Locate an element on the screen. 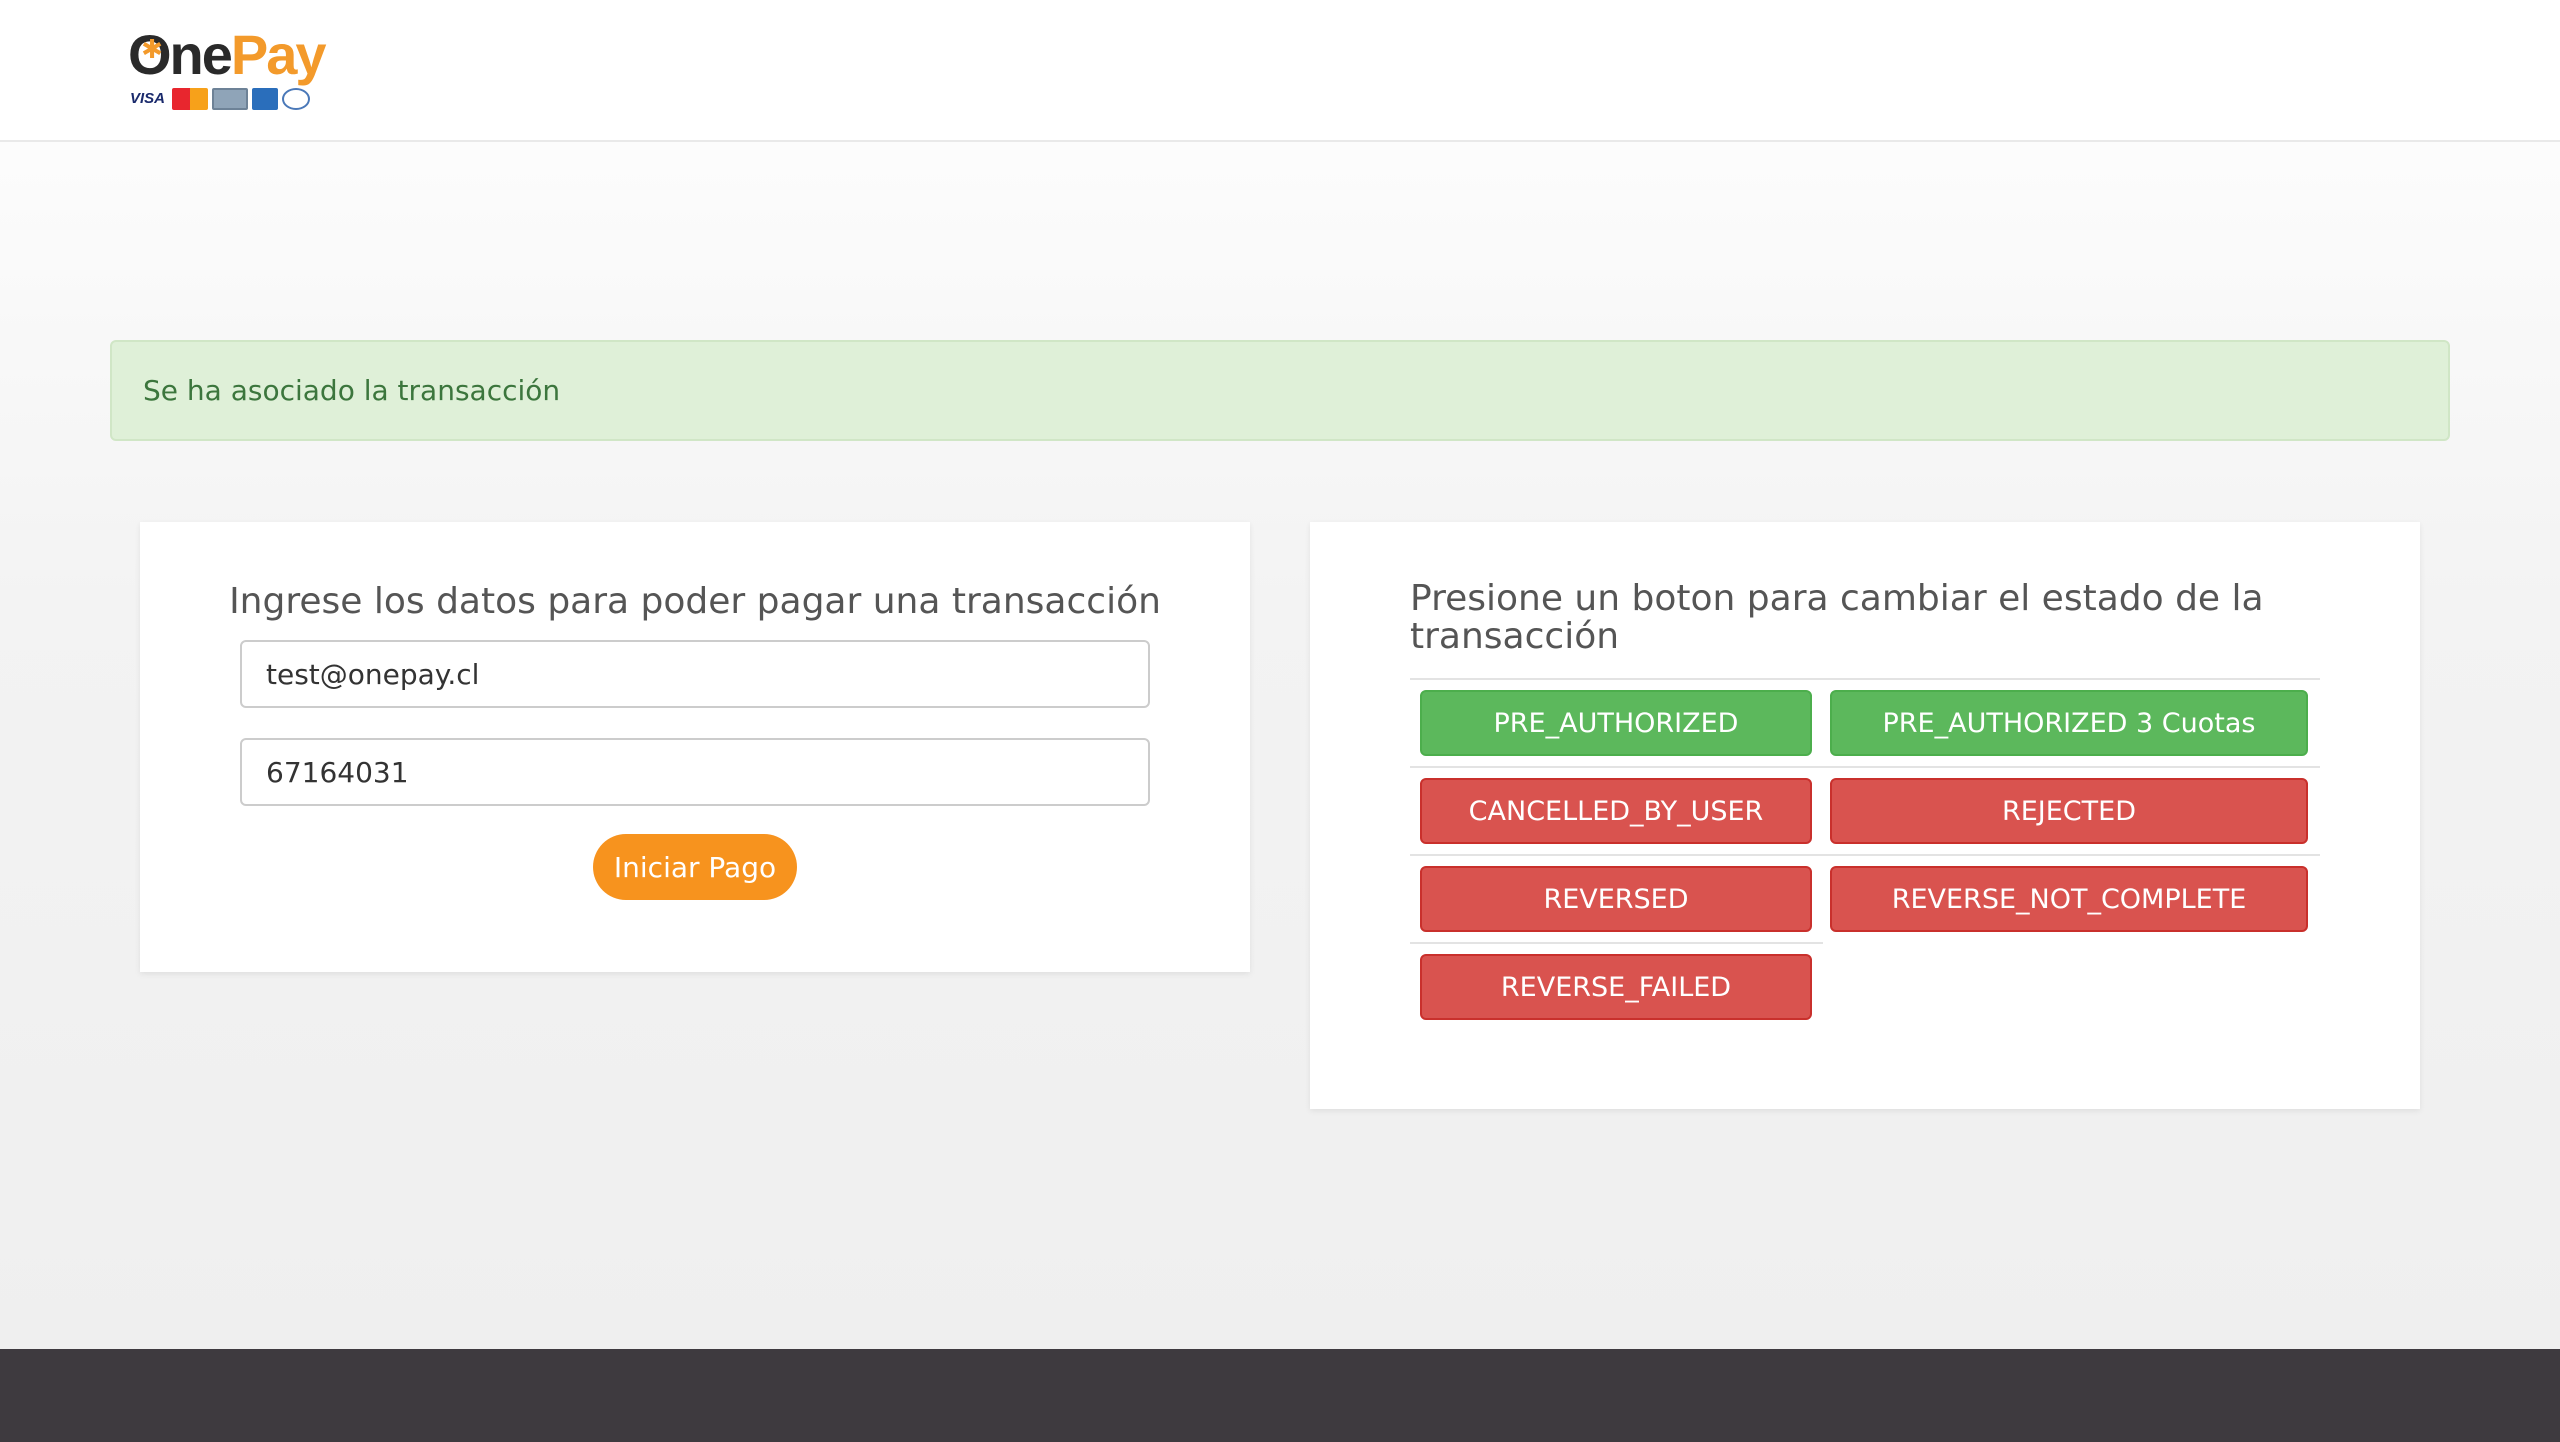 Image resolution: width=2560 pixels, height=1442 pixels. success-alert: Se ha asociado la transacción is located at coordinates (1280, 390).